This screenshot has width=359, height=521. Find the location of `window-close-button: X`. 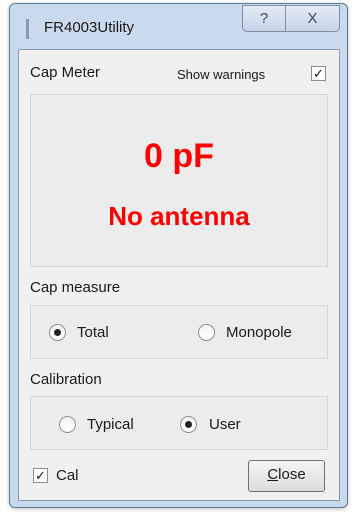

window-close-button: X is located at coordinates (312, 18).